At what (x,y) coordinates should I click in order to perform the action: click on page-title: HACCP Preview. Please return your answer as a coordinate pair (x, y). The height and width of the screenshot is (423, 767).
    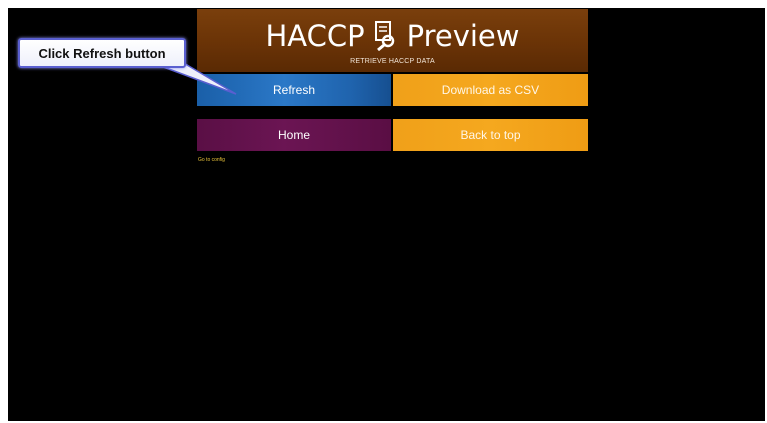
    Looking at the image, I should click on (392, 36).